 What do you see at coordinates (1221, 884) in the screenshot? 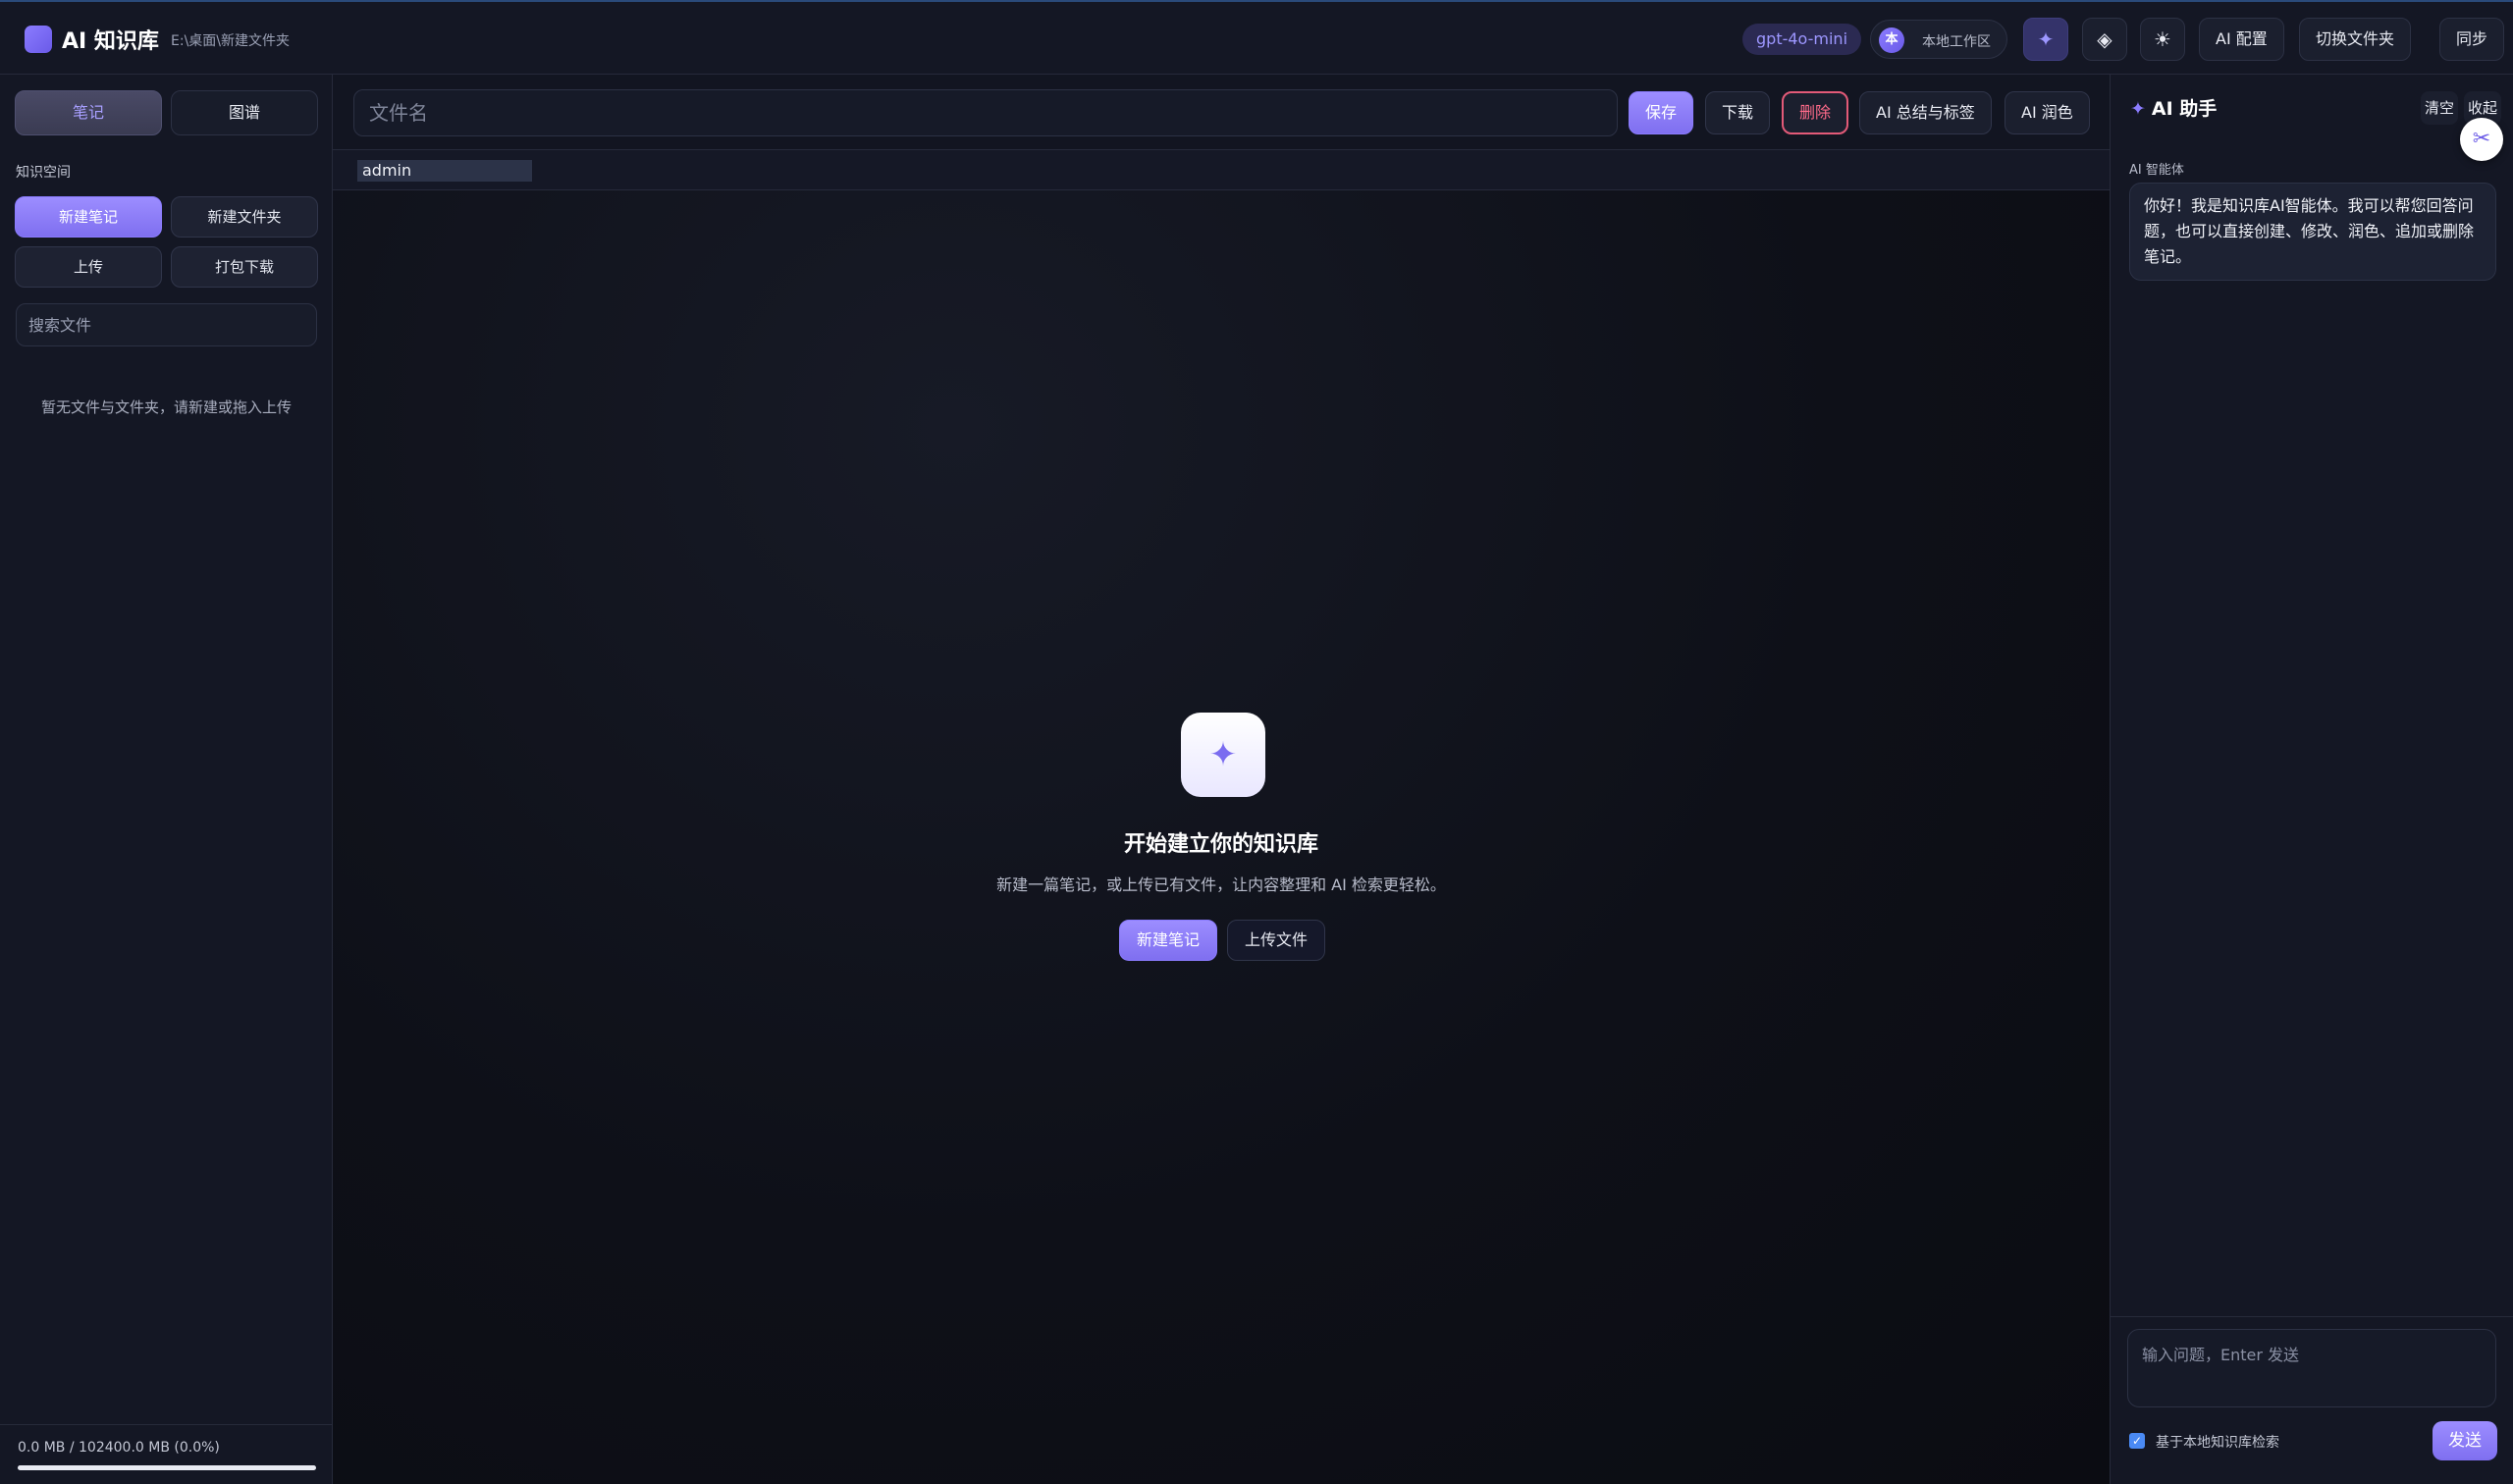
I see `empty-state-subtitle: 新建一篇笔记，或上传已有文件，让内容整理和 AI 检索更轻松。` at bounding box center [1221, 884].